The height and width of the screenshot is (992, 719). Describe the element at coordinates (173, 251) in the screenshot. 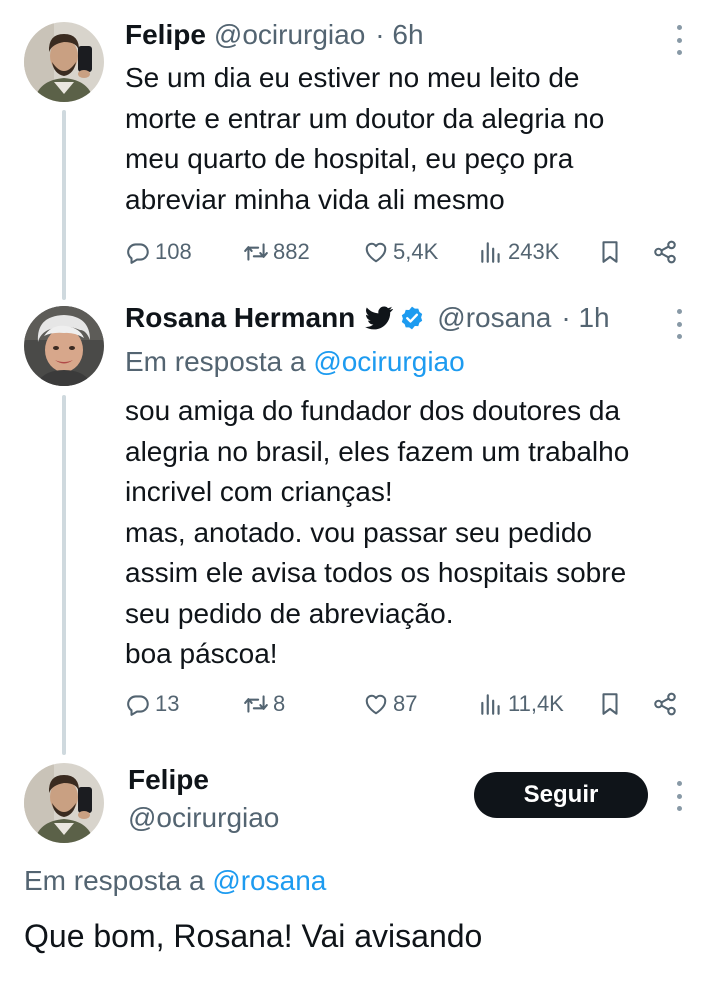

I see `reply-count: 108` at that location.